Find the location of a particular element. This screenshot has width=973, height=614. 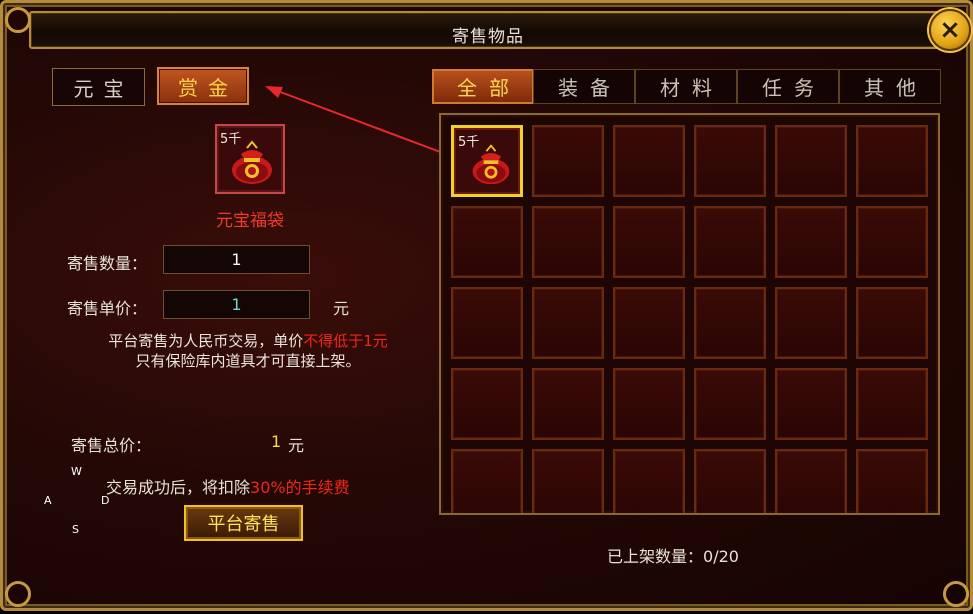

notice-line-2: 只有保险库内道具才可直接上架。 is located at coordinates (248, 361).